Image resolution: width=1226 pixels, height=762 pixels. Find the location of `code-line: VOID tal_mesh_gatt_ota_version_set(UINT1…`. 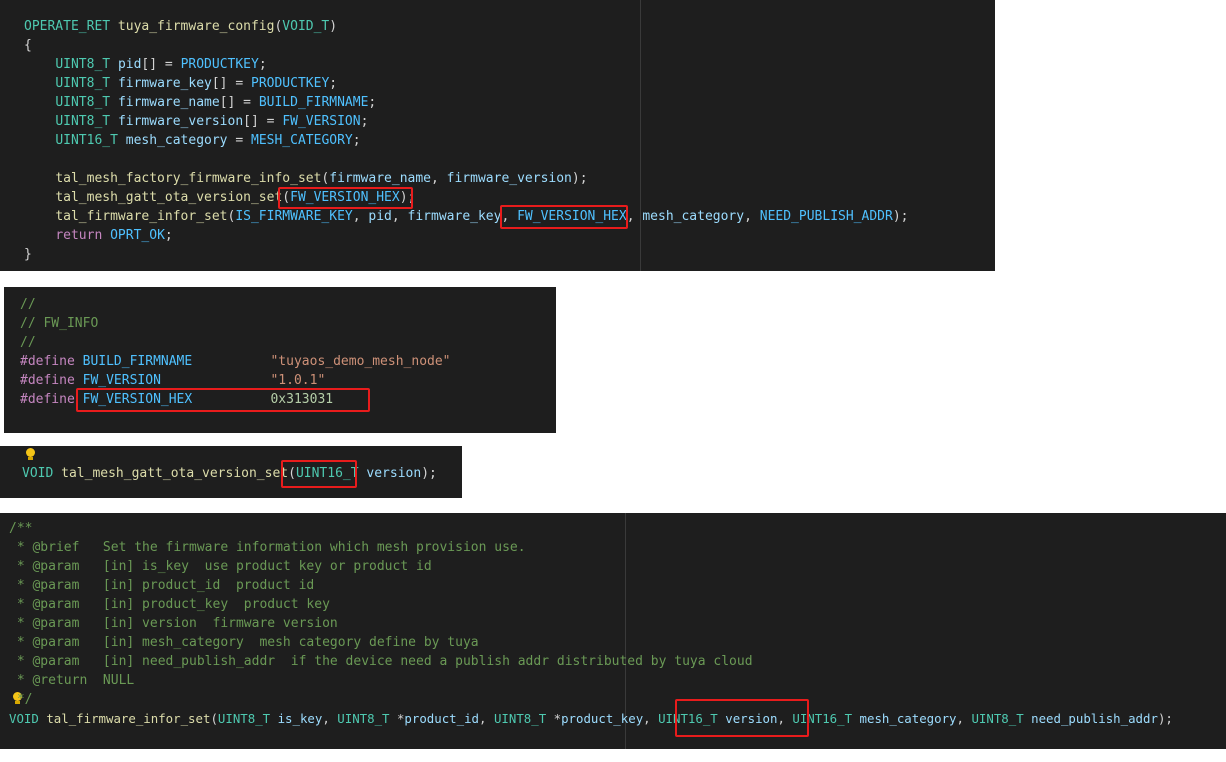

code-line: VOID tal_mesh_gatt_ota_version_set(UINT1… is located at coordinates (229, 473).